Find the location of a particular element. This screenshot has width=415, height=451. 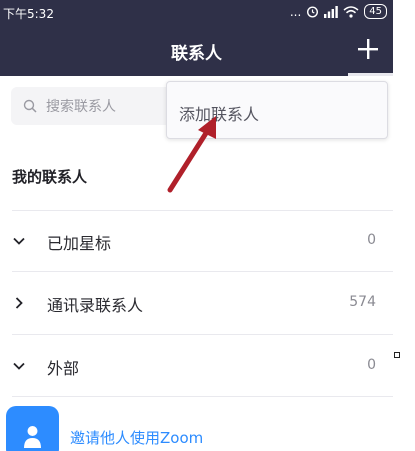

page-title: 联系人 is located at coordinates (196, 54).